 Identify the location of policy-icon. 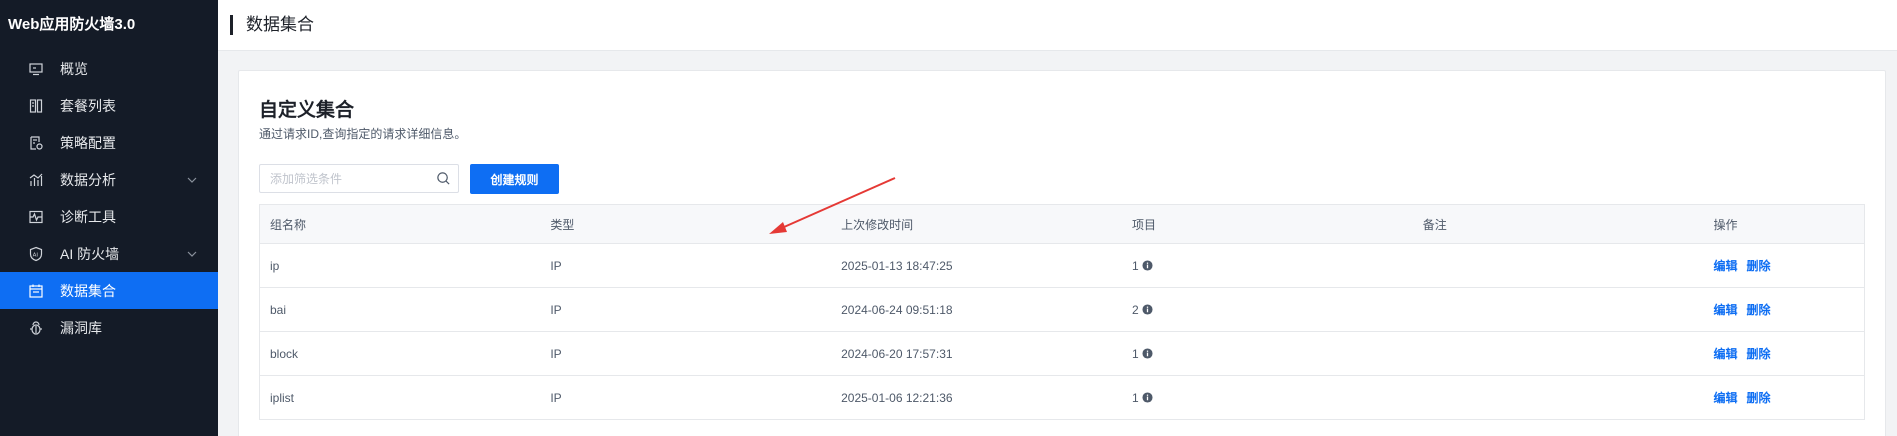
(36, 143).